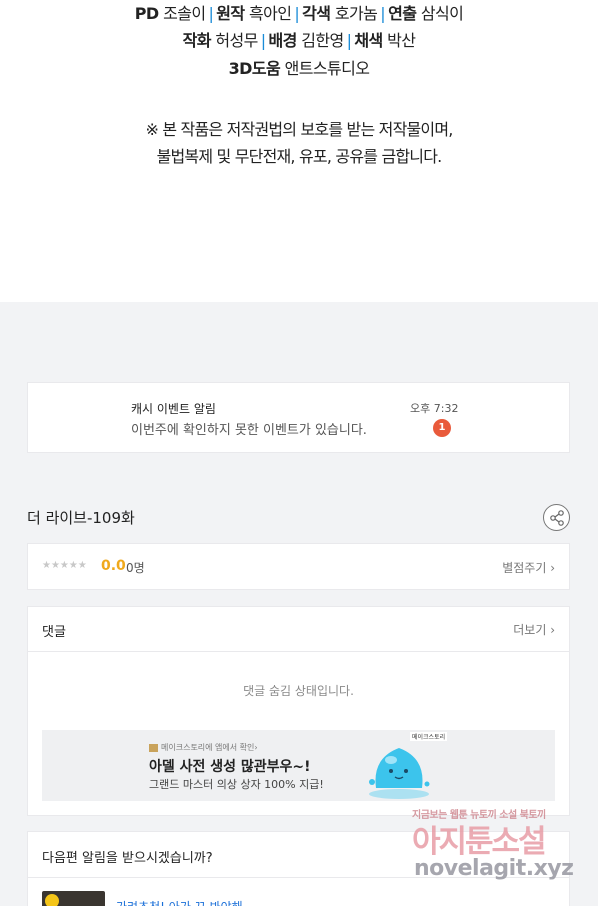 The height and width of the screenshot is (906, 598). Describe the element at coordinates (401, 40) in the screenshot. I see `credit-name: 박산` at that location.